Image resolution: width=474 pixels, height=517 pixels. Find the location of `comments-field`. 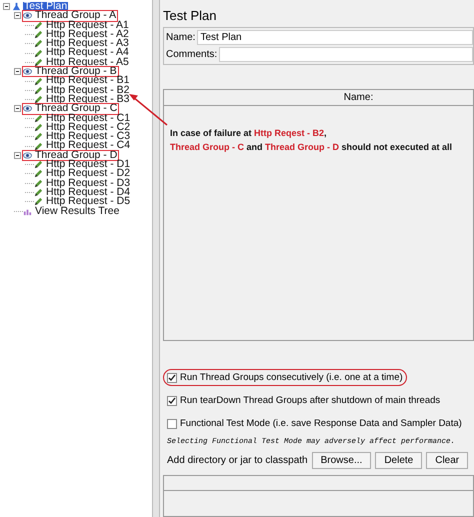

comments-field is located at coordinates (346, 54).